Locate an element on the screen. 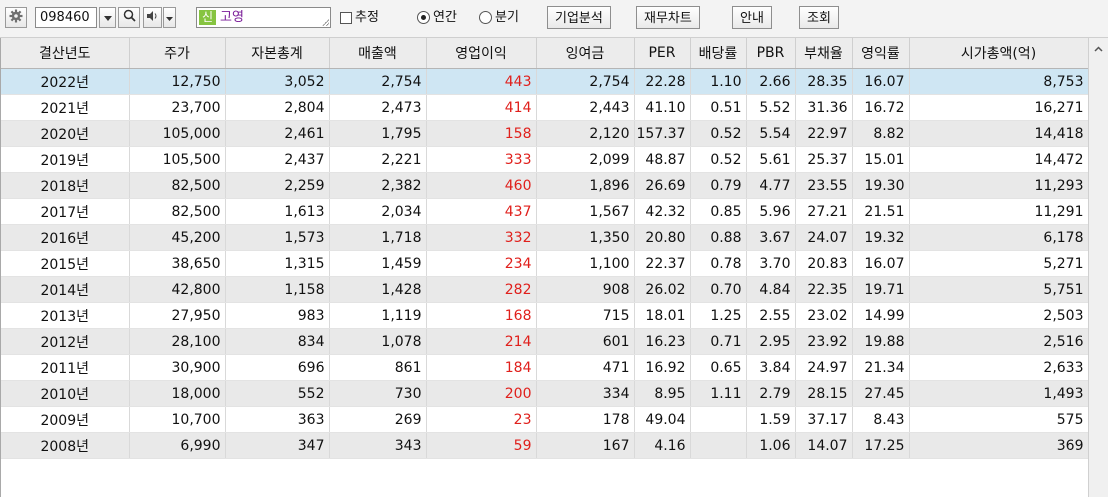 The height and width of the screenshot is (497, 1108). stock-name-field: 신 고영 is located at coordinates (263, 17).